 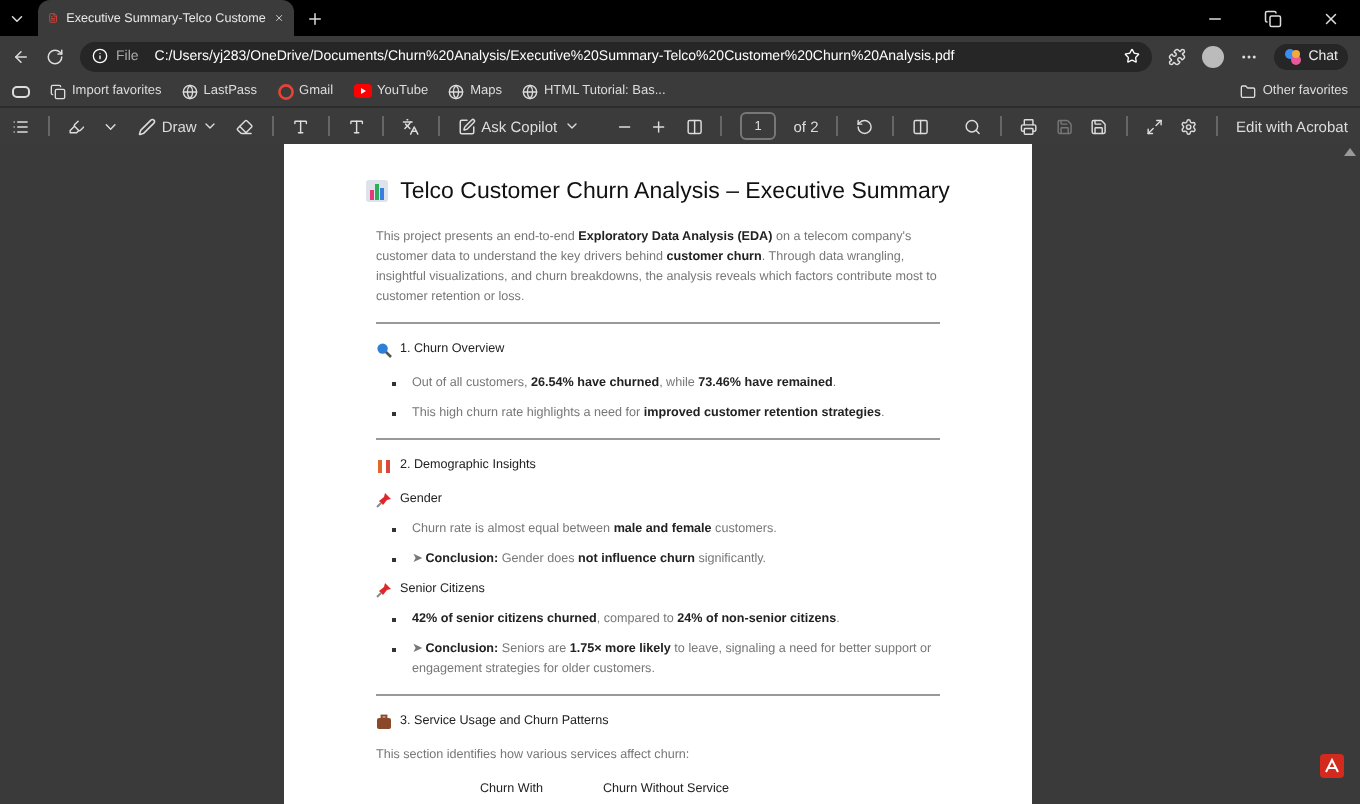 What do you see at coordinates (55, 56) in the screenshot?
I see `refresh-icon` at bounding box center [55, 56].